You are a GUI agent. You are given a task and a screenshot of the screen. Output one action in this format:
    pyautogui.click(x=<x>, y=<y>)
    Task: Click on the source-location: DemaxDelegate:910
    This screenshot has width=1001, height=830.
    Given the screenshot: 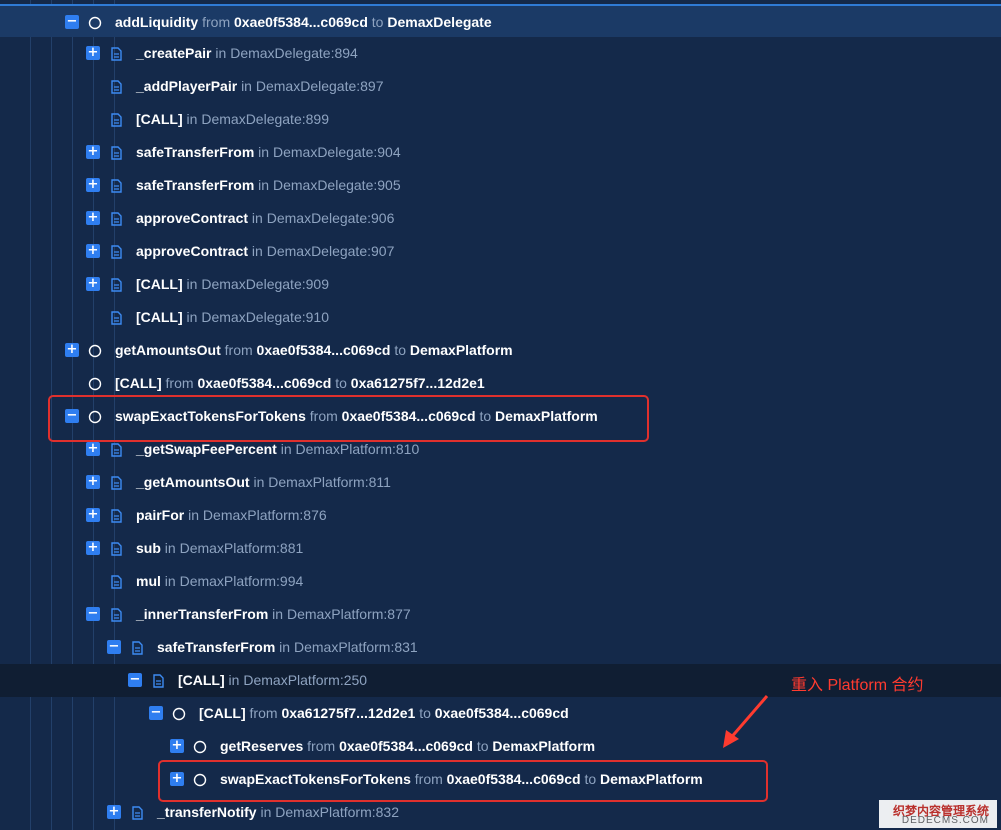 What is the action you would take?
    pyautogui.click(x=265, y=317)
    